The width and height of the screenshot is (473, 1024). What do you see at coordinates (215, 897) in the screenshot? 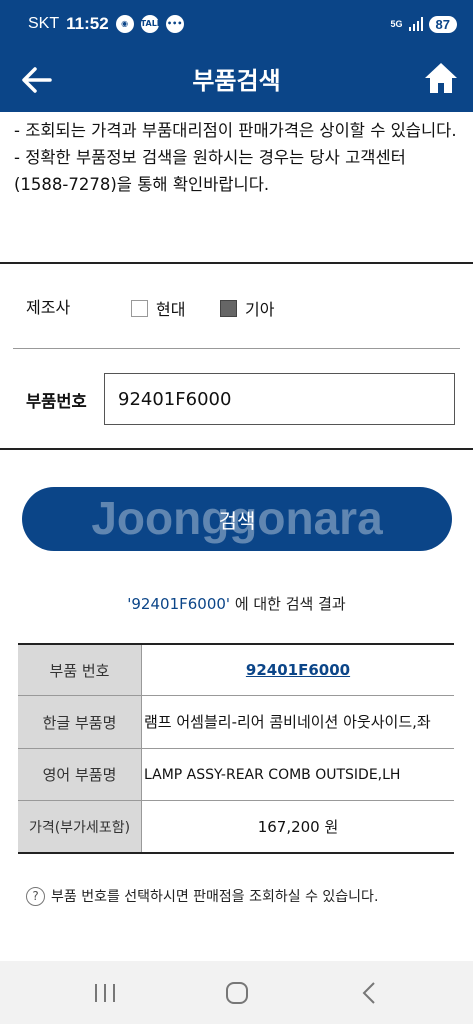
I see `help-text: 부품 번호를 선택하시면 판매점을 조회하실 수 있습니다.` at bounding box center [215, 897].